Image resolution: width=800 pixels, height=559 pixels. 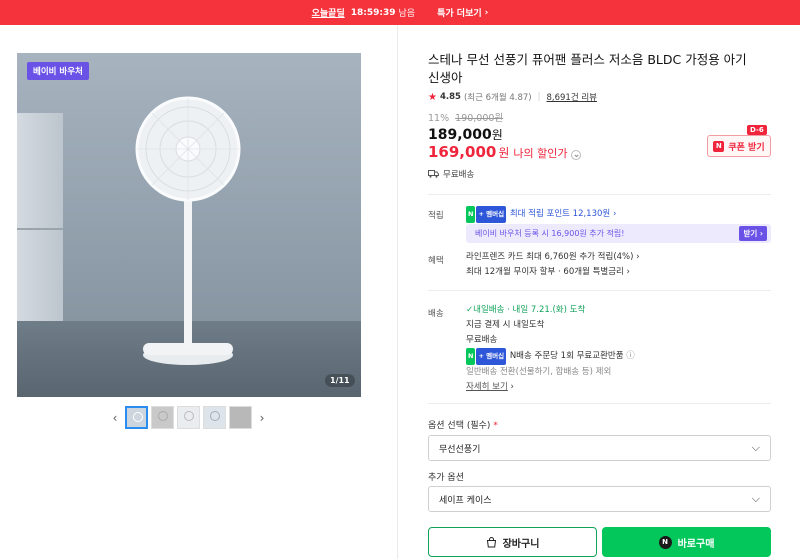 What do you see at coordinates (750, 233) in the screenshot?
I see `voucher-get-label: 받기` at bounding box center [750, 233].